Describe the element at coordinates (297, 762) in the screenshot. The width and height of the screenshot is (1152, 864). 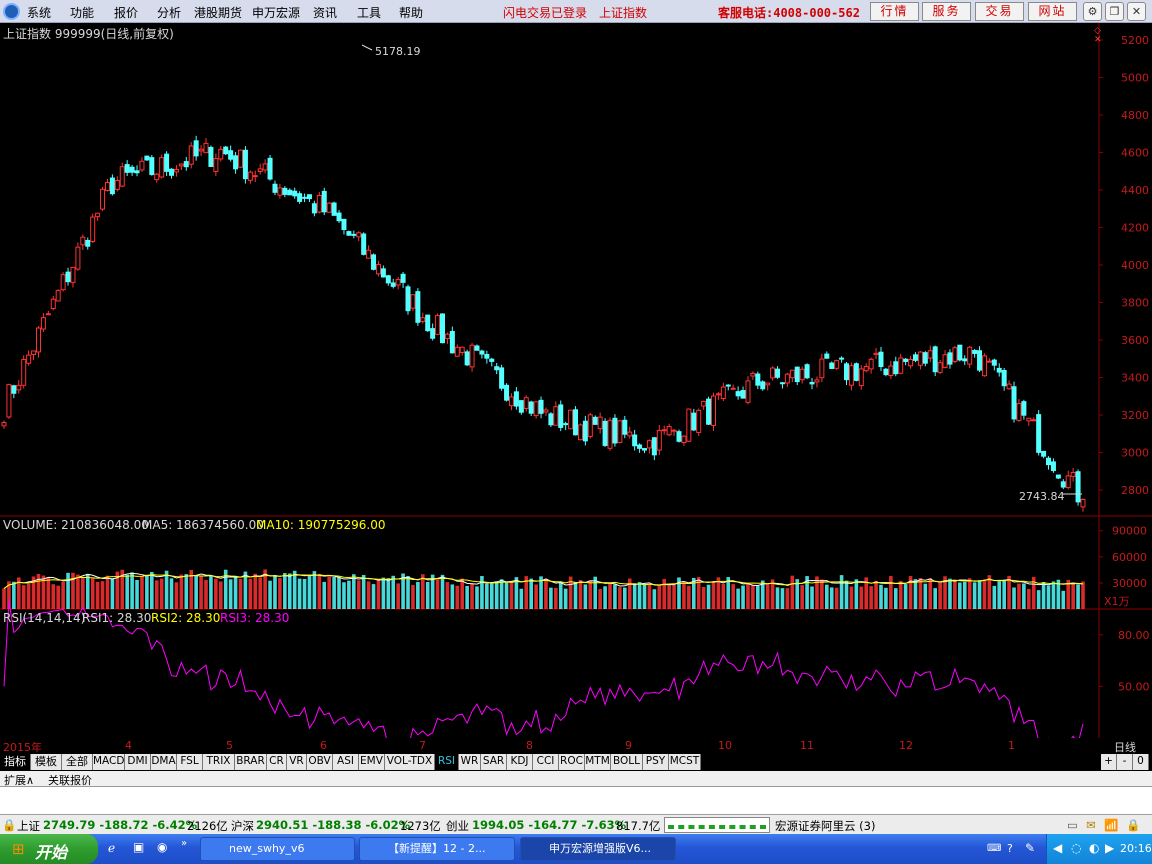
I see `tab-vr: VR` at that location.